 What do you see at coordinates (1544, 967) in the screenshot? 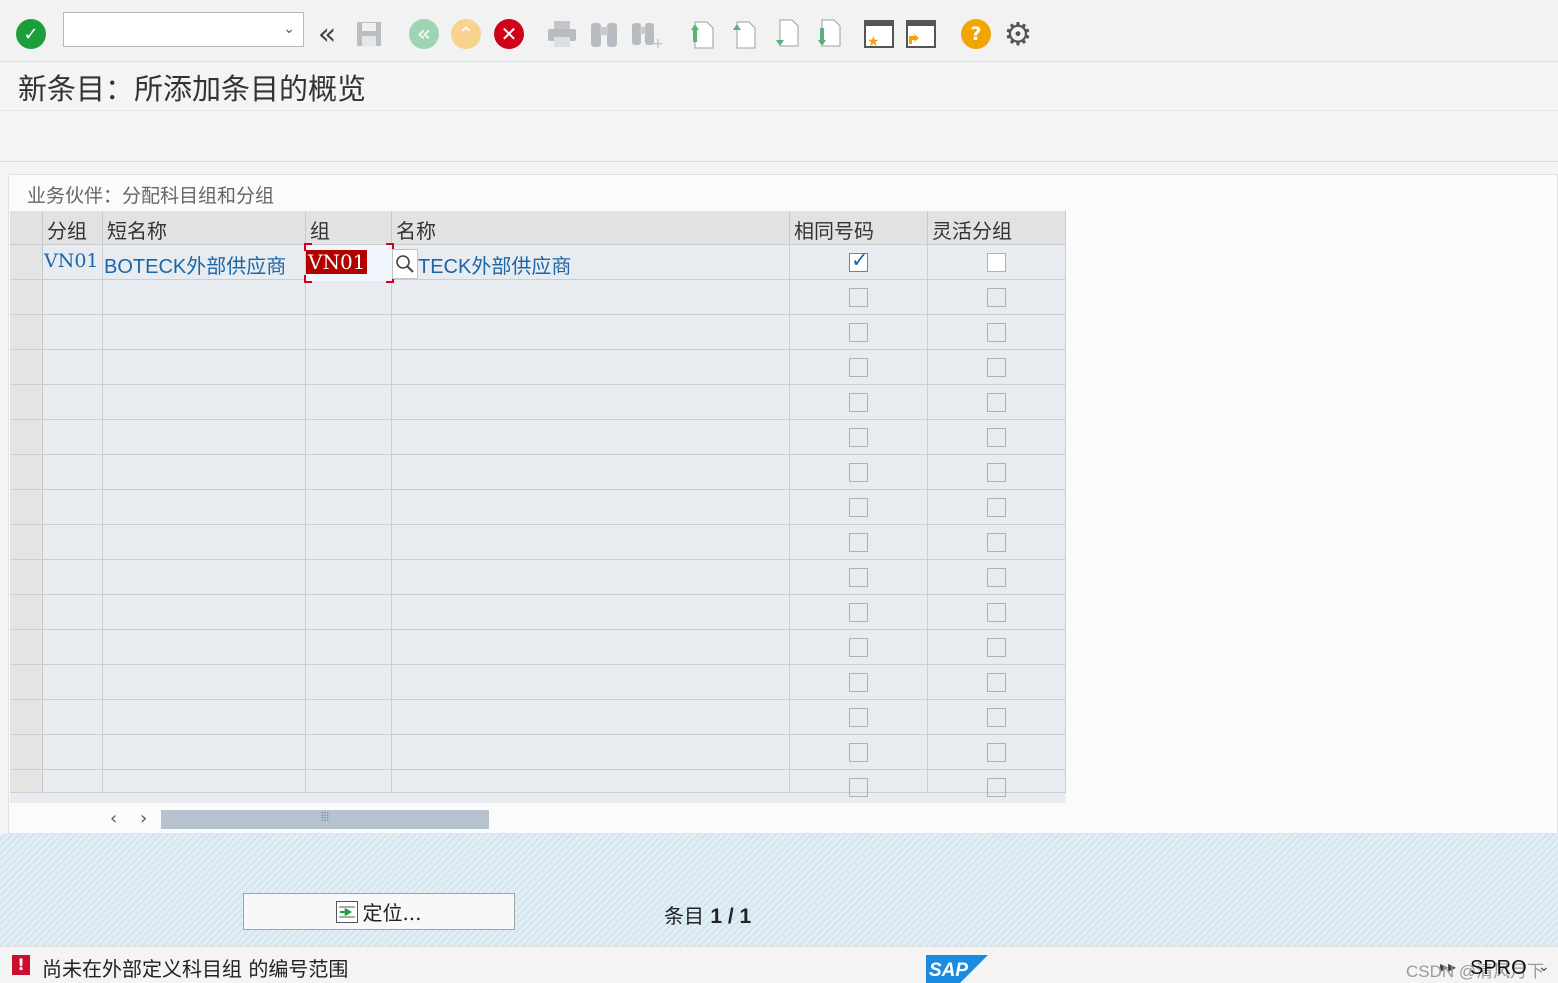
I see `chevron-down-icon: ⌄` at bounding box center [1544, 967].